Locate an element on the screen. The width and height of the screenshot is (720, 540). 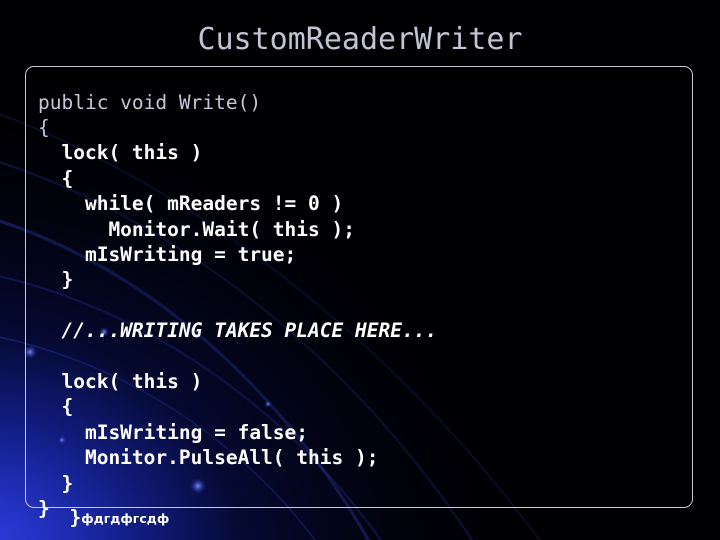
trailing-cyrillic-text: фдгдфгсдф is located at coordinates (125, 518).